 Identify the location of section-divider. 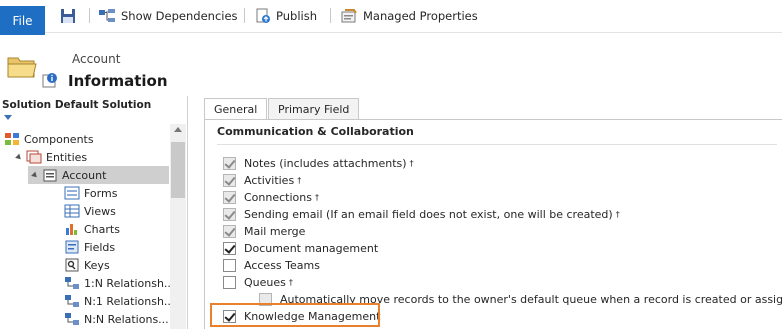
(497, 144).